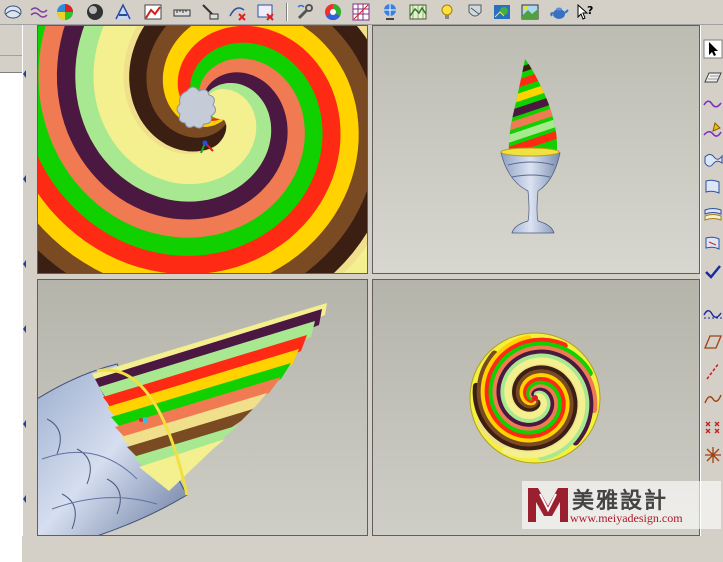  I want to click on surface-stack-icon, so click(713, 215).